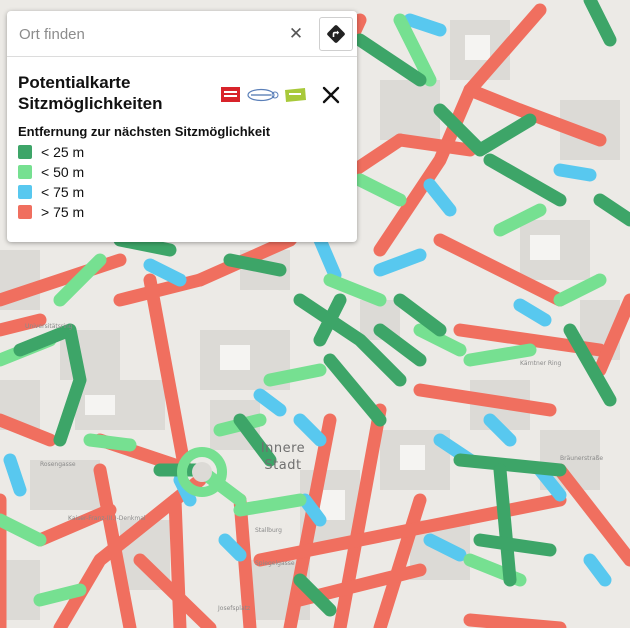 The height and width of the screenshot is (628, 630). What do you see at coordinates (233, 608) in the screenshot?
I see `street-label-8: Josefsplatz` at bounding box center [233, 608].